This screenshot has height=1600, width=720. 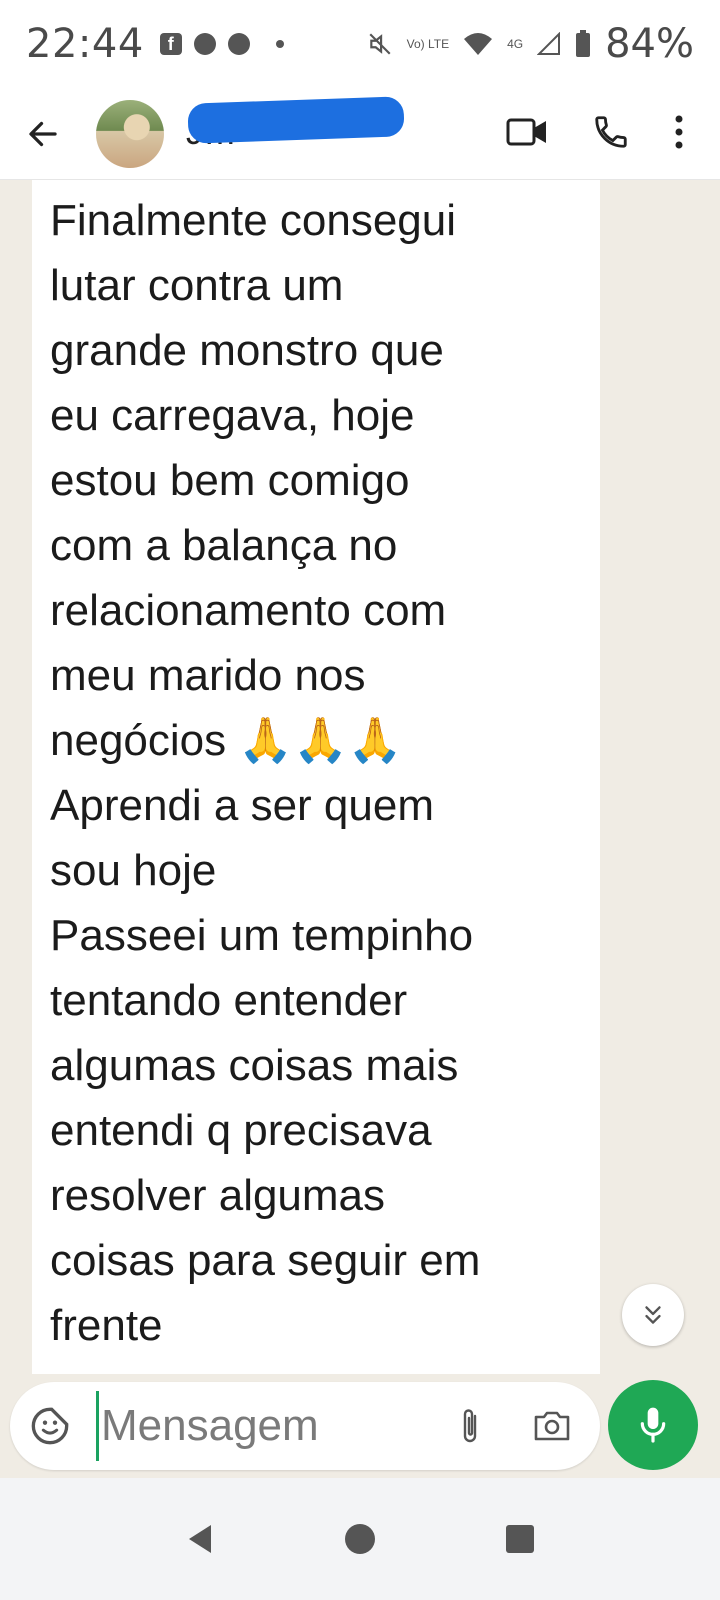 What do you see at coordinates (85, 44) in the screenshot?
I see `status-time: 22:44` at bounding box center [85, 44].